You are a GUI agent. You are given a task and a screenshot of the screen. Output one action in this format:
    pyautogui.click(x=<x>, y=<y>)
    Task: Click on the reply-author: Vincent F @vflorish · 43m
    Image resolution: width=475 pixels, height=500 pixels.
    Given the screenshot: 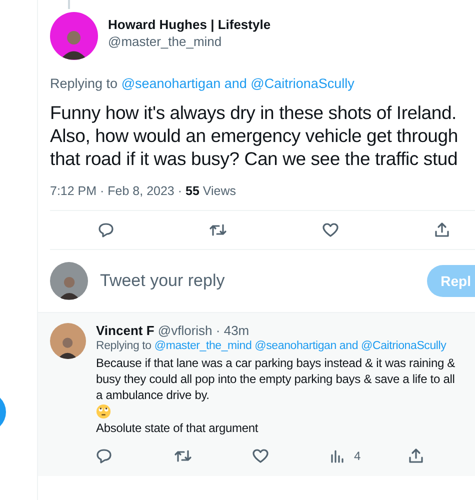 What is the action you would take?
    pyautogui.click(x=173, y=330)
    